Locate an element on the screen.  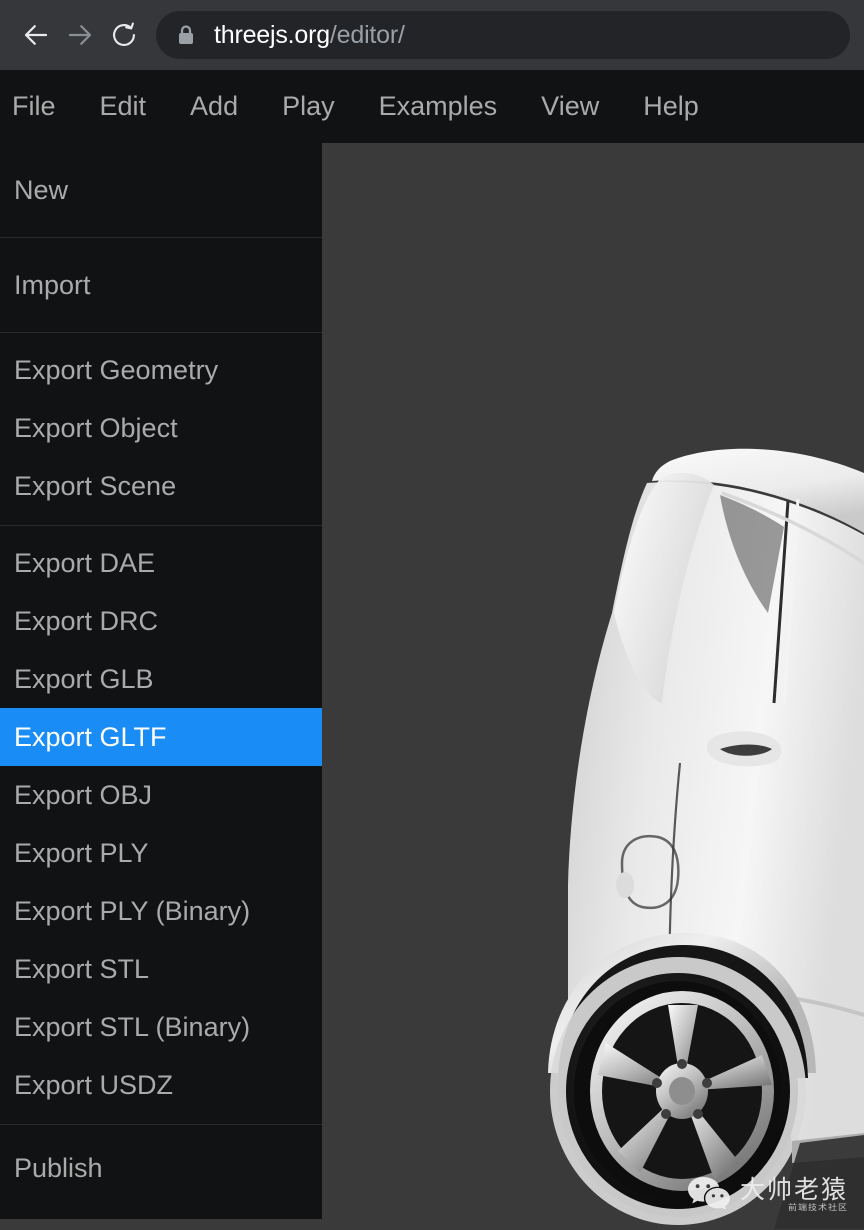
reload-button is located at coordinates (124, 35).